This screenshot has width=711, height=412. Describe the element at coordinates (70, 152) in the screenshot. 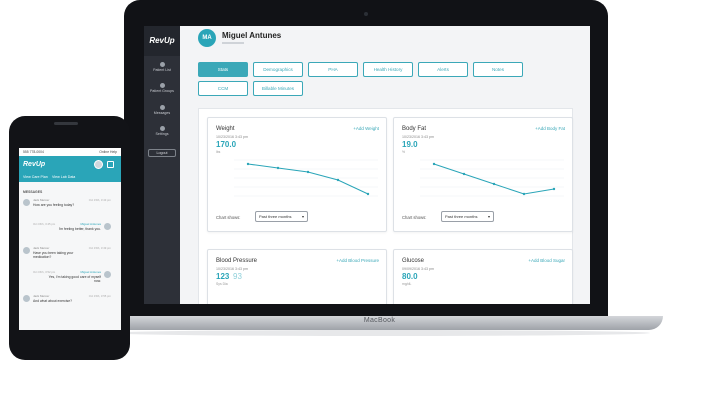

I see `phone-status-bar: 555 778-0004 Online Help` at that location.